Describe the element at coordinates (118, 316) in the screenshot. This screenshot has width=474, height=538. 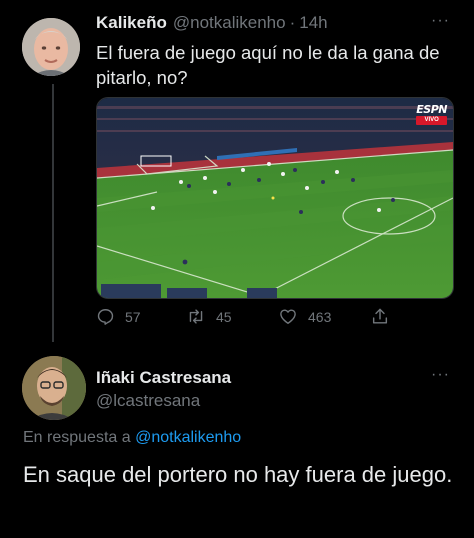
I see `reply-button: 57` at that location.